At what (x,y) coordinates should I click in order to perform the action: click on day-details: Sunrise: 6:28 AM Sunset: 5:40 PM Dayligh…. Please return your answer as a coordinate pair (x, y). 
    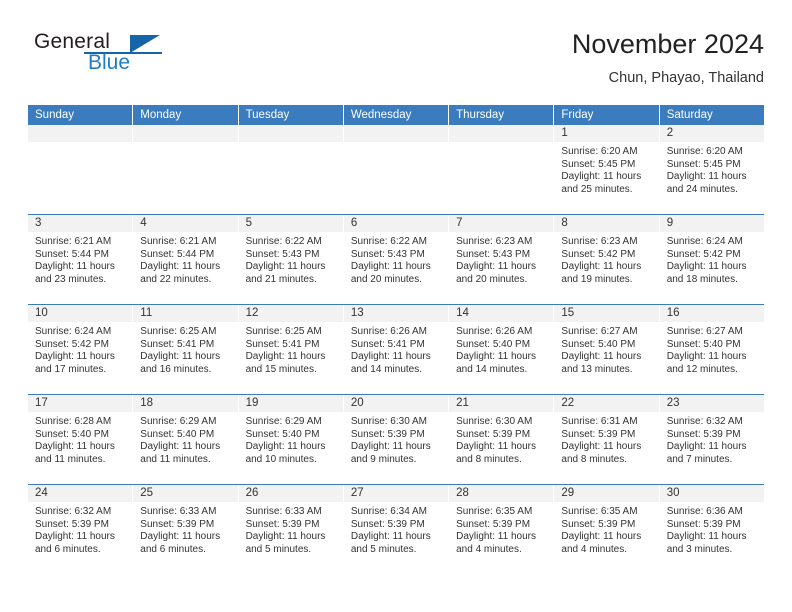
    Looking at the image, I should click on (80, 439).